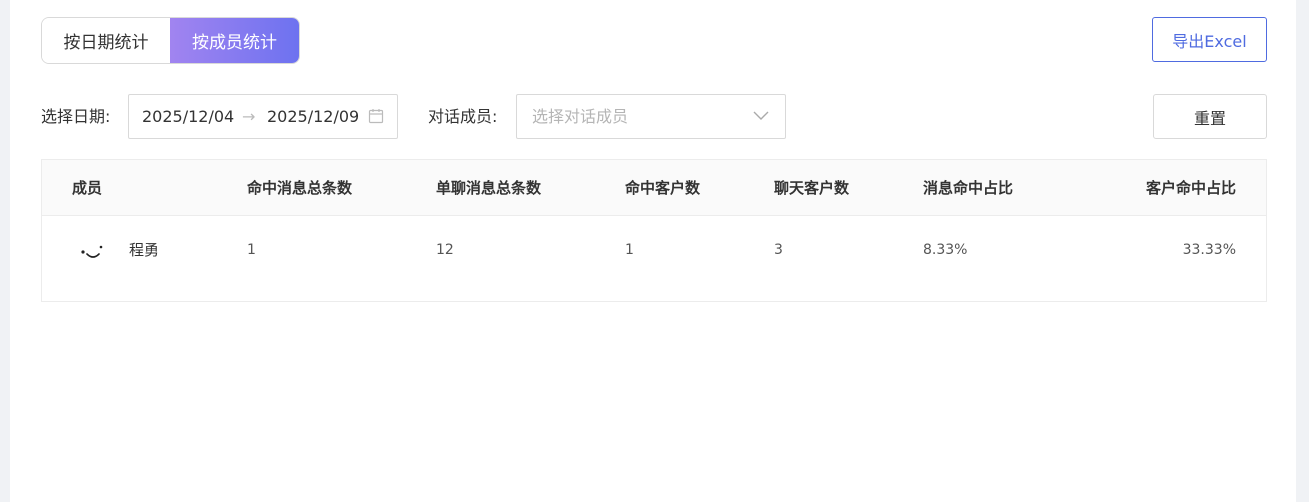 This screenshot has width=1309, height=502. I want to click on cell-hit-msgs: 1, so click(251, 250).